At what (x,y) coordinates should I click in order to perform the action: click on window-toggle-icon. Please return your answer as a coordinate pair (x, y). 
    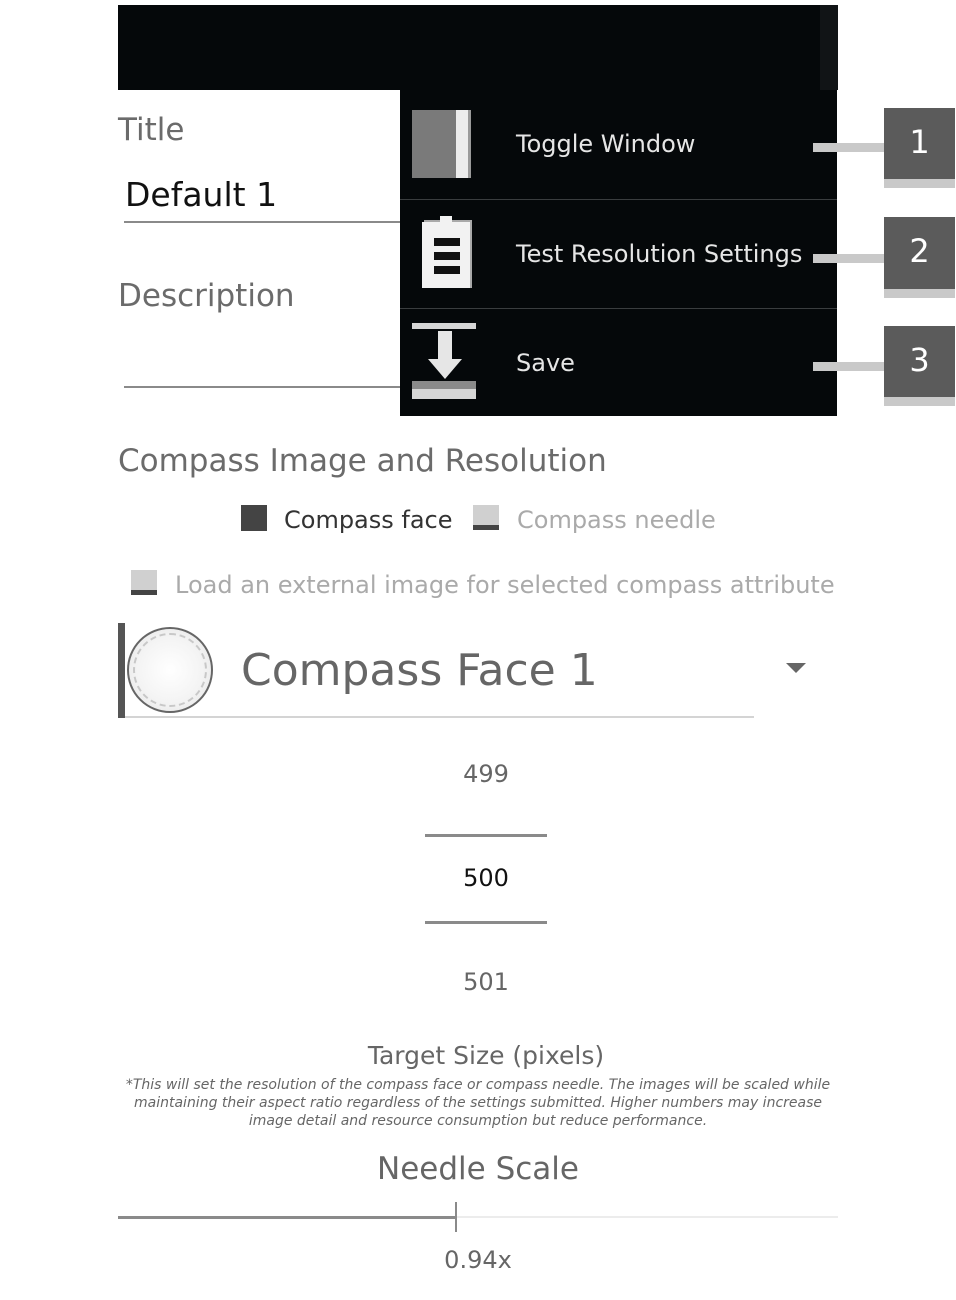
    Looking at the image, I should click on (444, 144).